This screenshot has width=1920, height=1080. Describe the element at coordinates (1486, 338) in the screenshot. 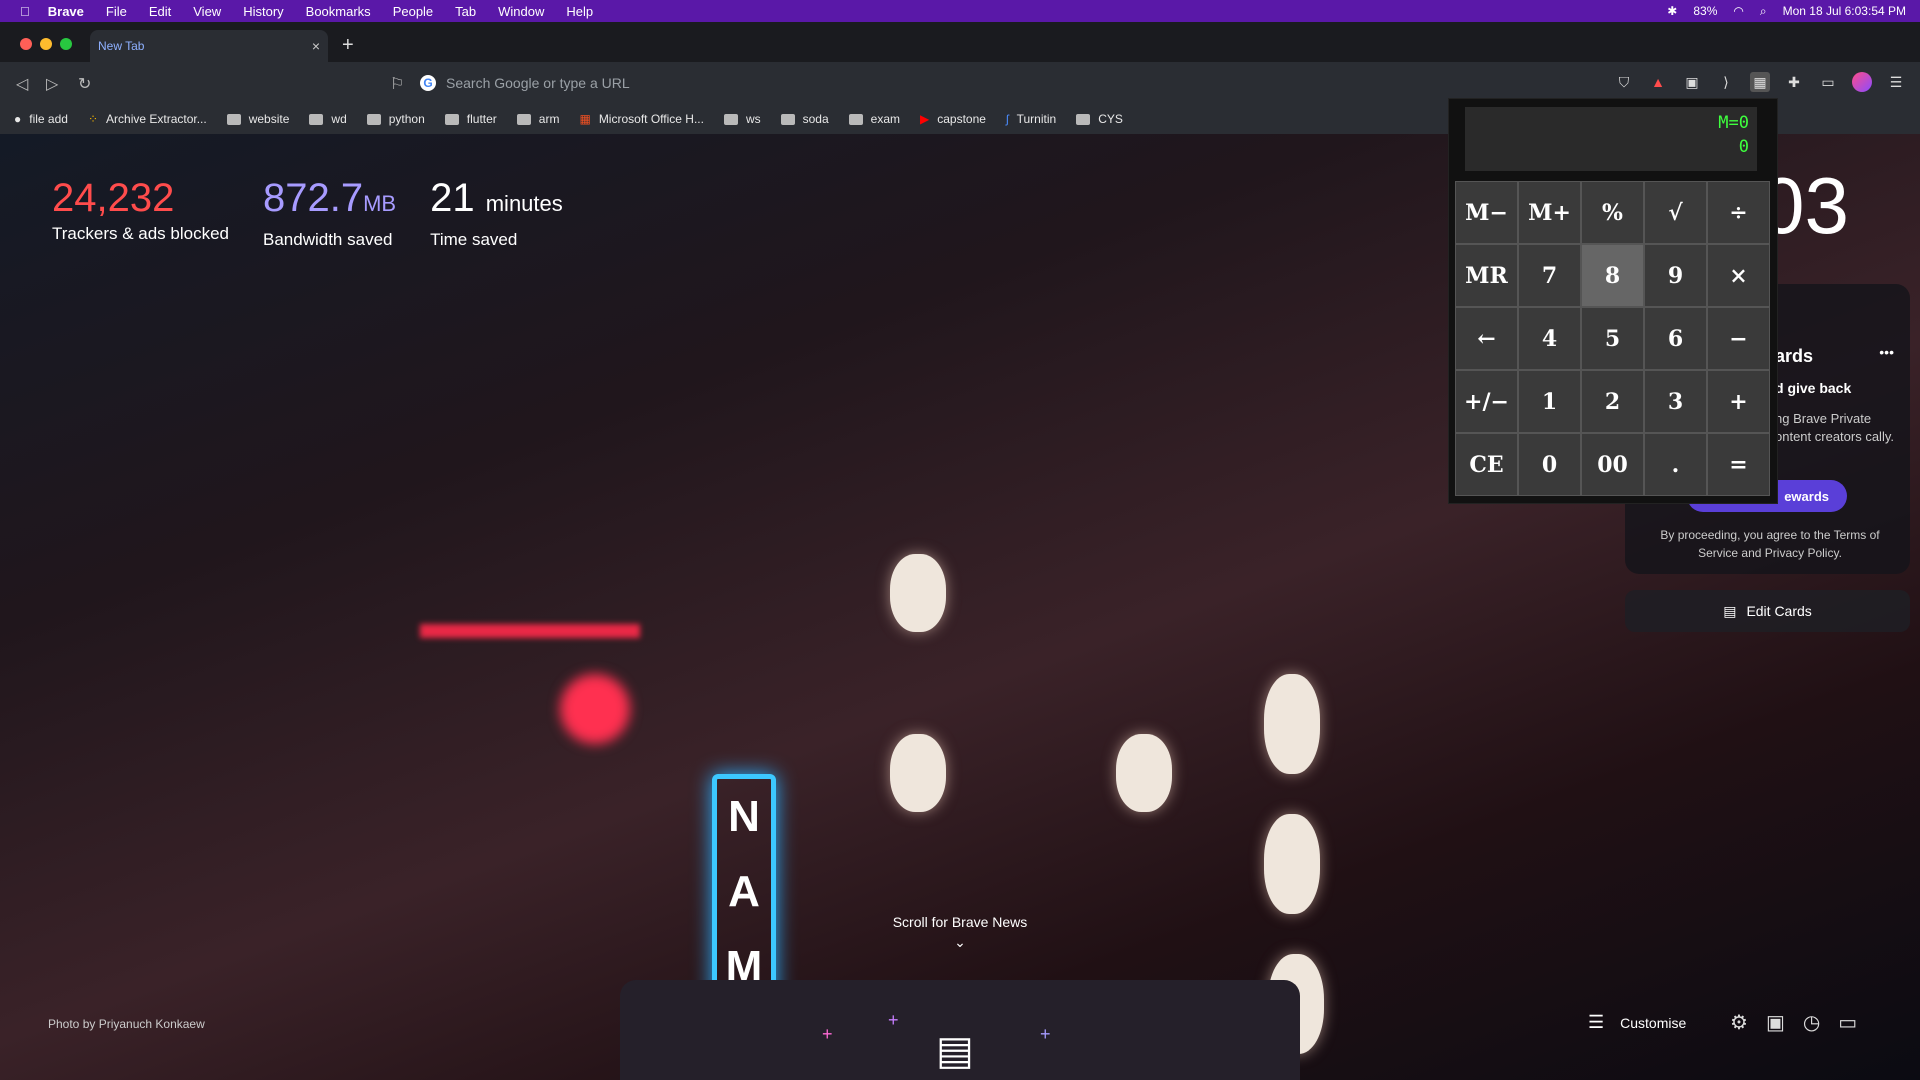

I see `key-backspace: ←` at that location.